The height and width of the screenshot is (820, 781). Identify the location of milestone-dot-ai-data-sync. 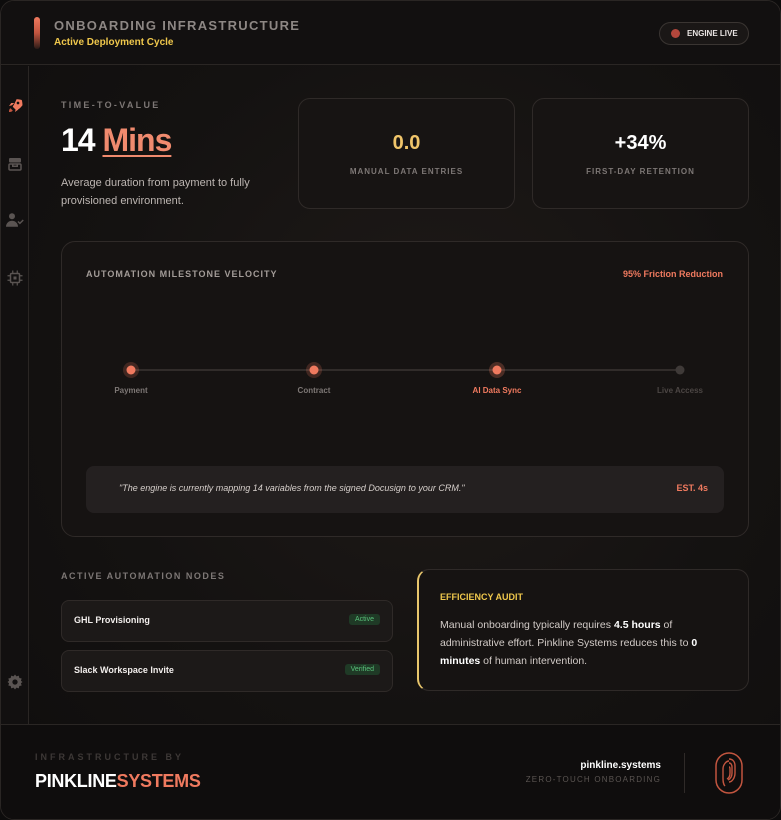
(497, 370).